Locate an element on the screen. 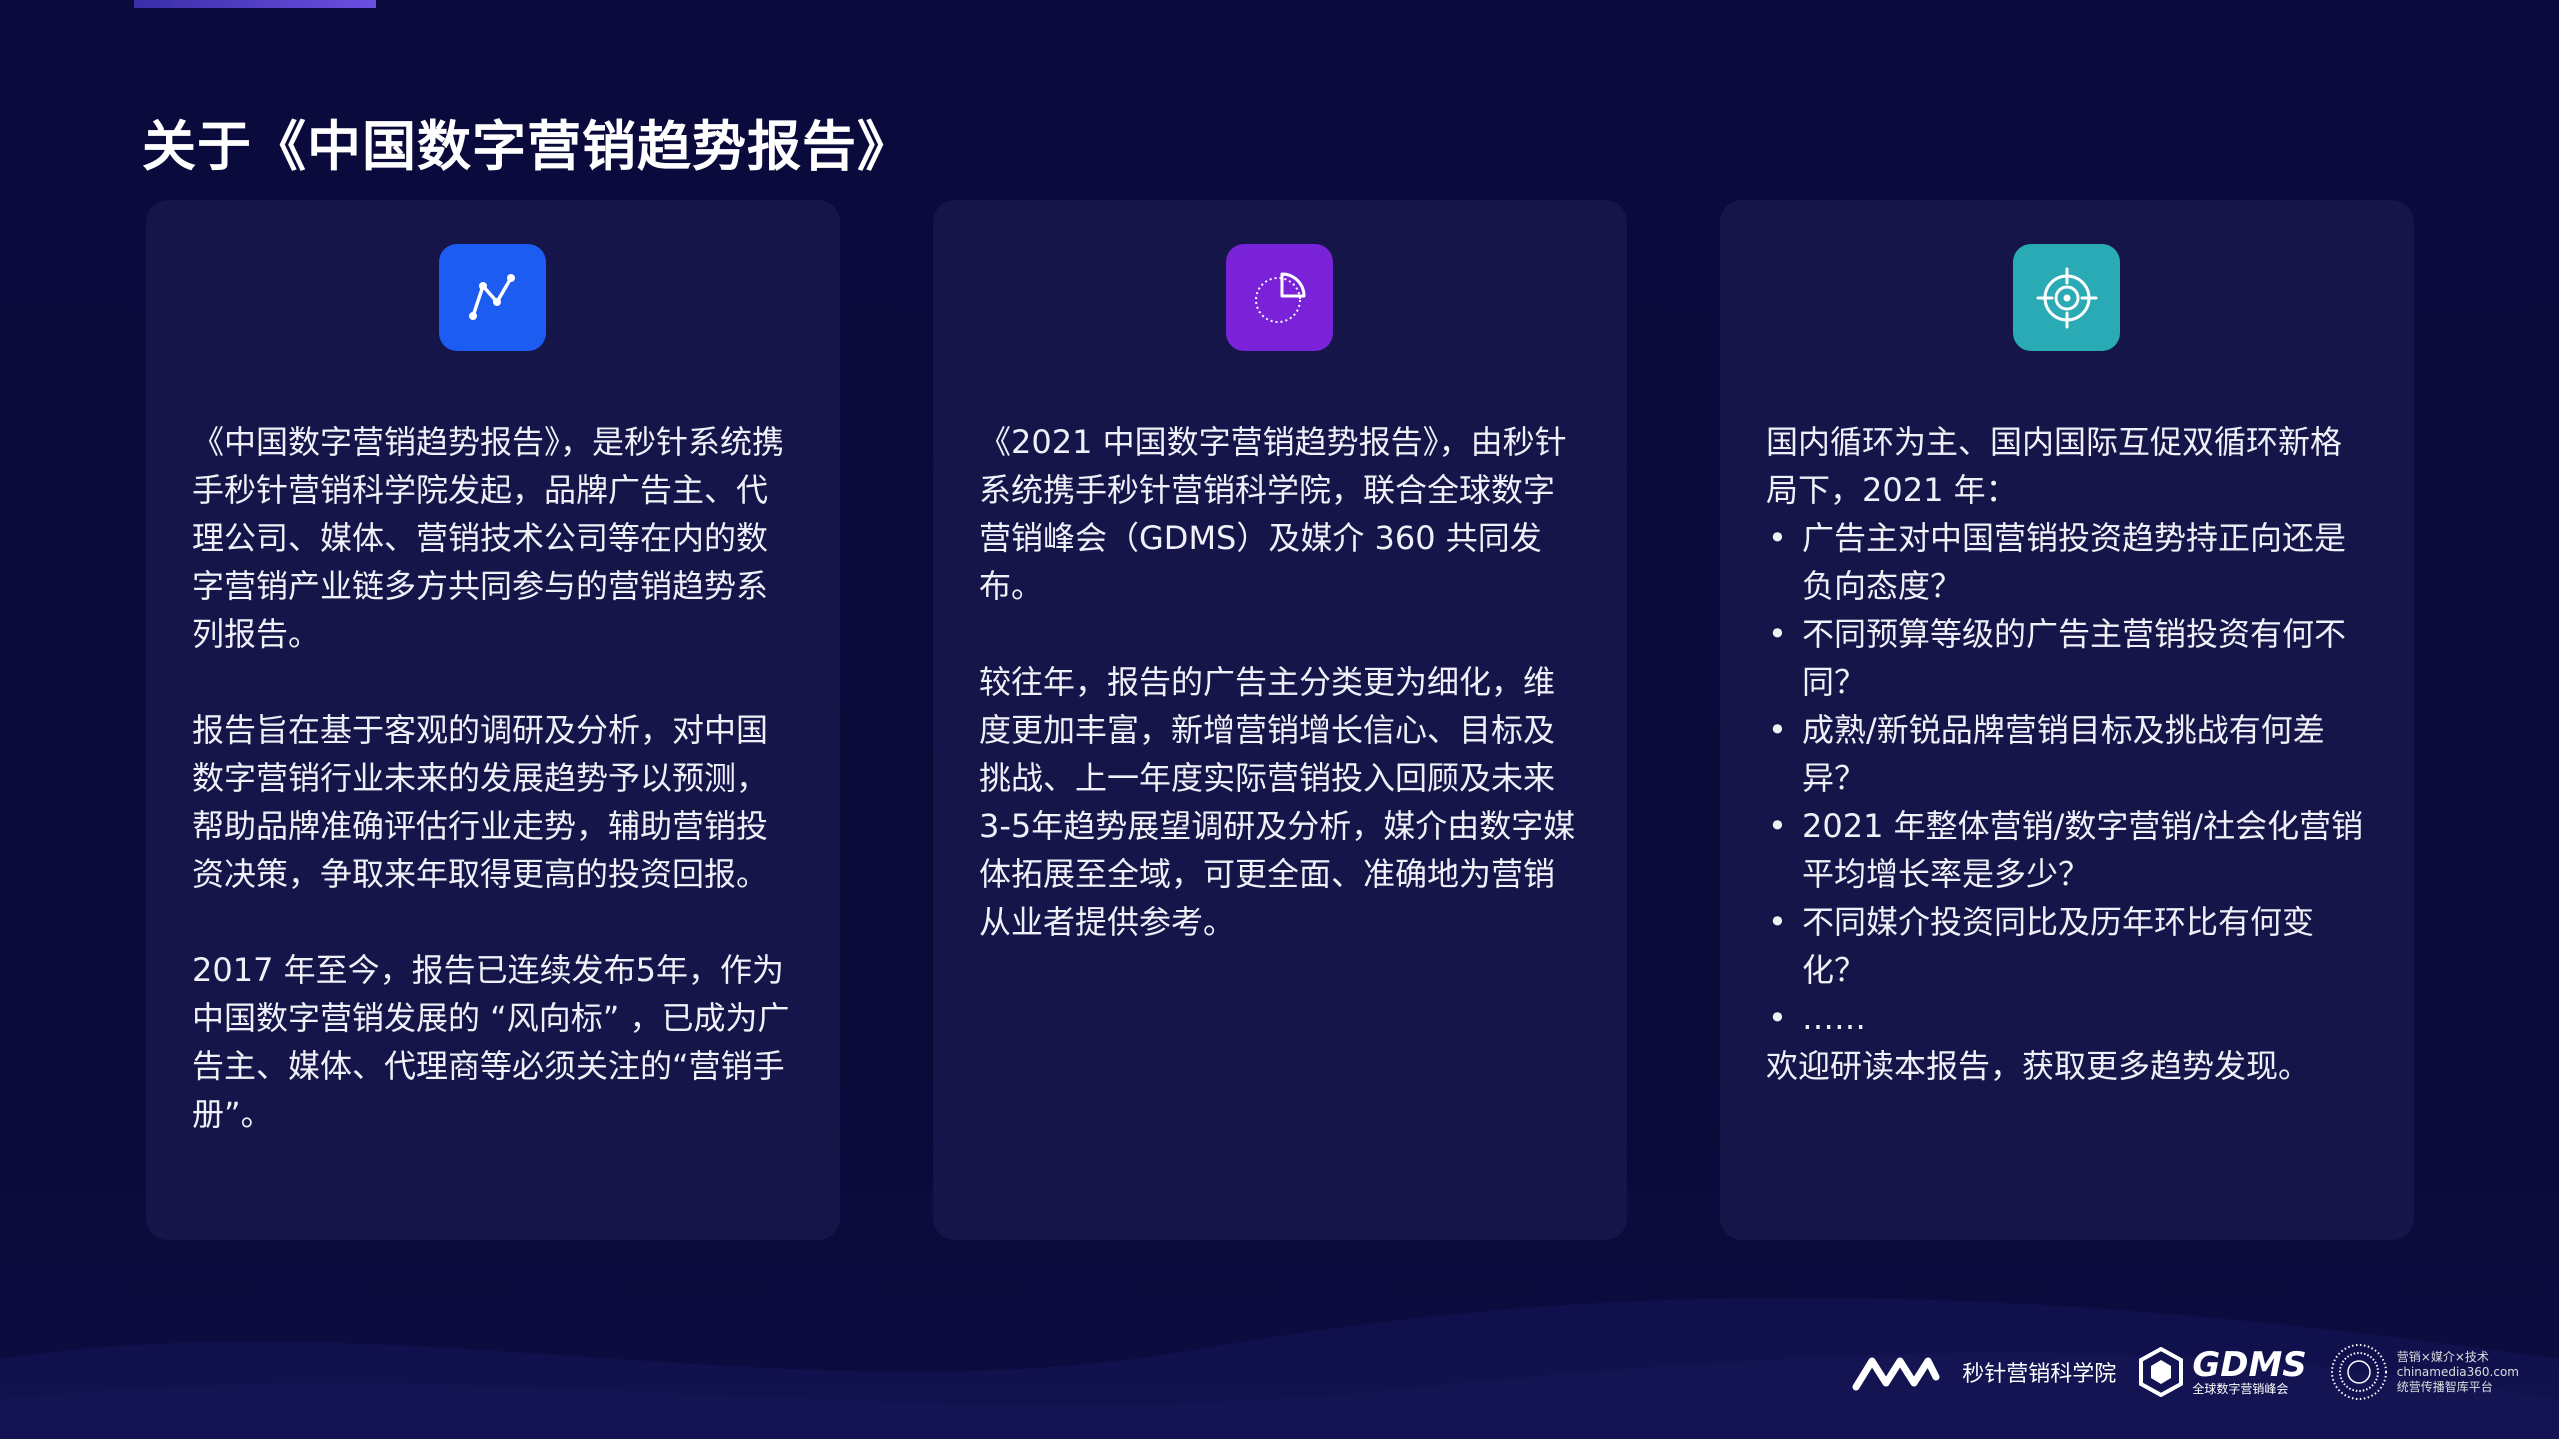 Image resolution: width=2559 pixels, height=1439 pixels. list-item: 不同预算等级的广告主营销投资有何不同？ is located at coordinates (2066, 658).